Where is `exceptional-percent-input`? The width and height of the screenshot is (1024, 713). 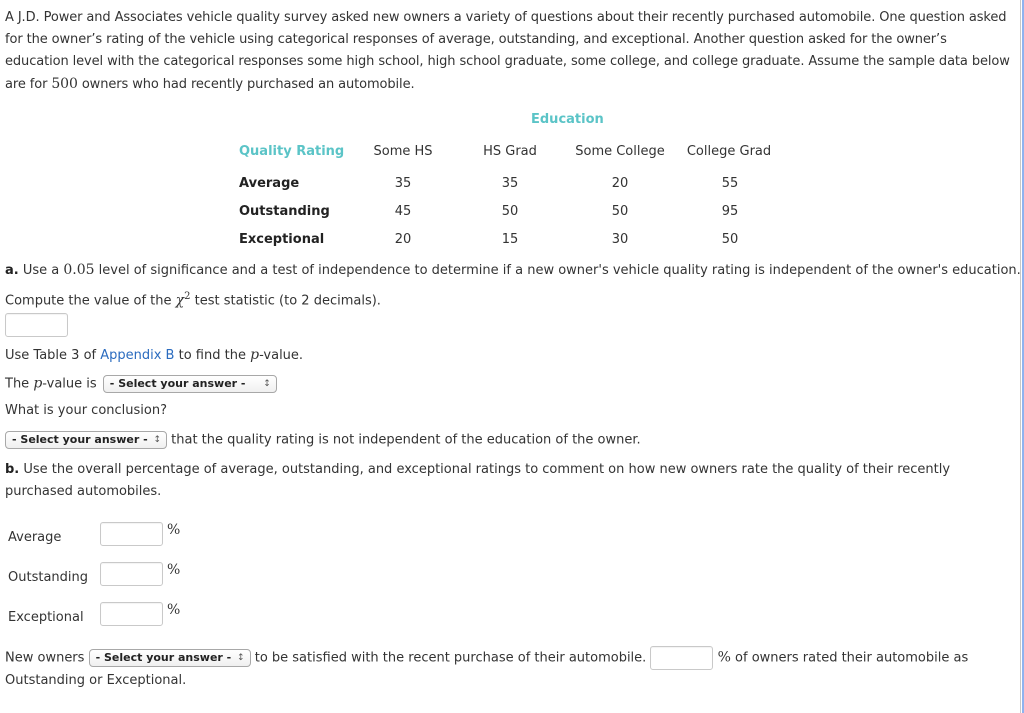 exceptional-percent-input is located at coordinates (131, 614).